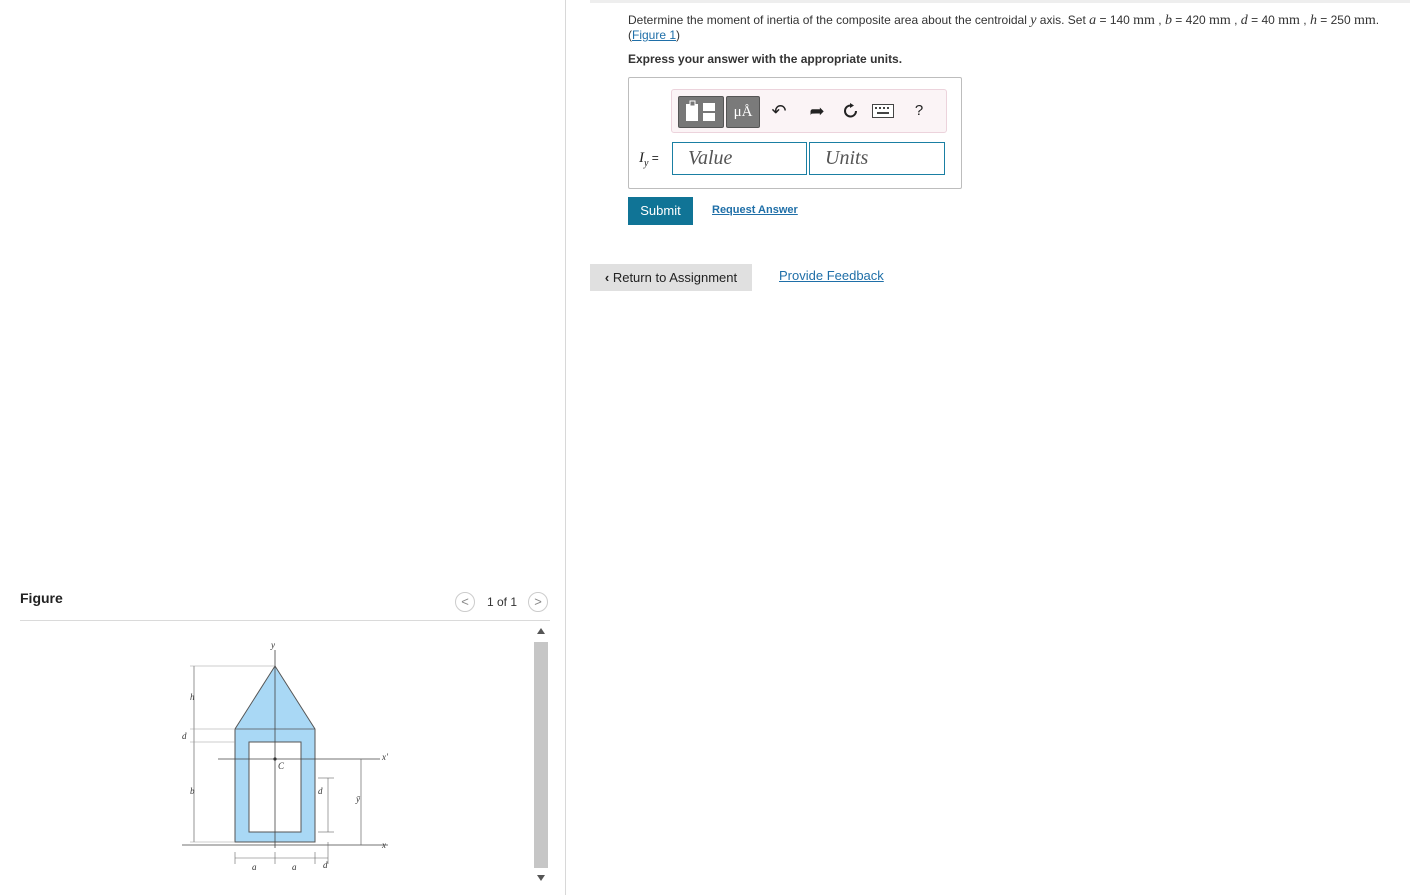 This screenshot has width=1410, height=895. Describe the element at coordinates (1377, 20) in the screenshot. I see `question-end: .` at that location.